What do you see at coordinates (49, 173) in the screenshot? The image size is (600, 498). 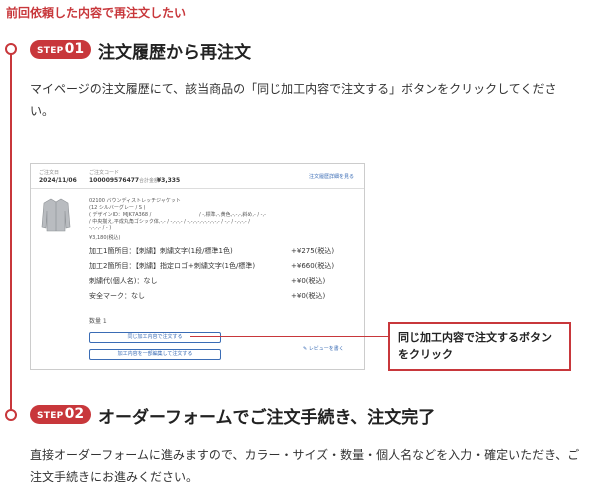 I see `order-date-label: ご注文日` at bounding box center [49, 173].